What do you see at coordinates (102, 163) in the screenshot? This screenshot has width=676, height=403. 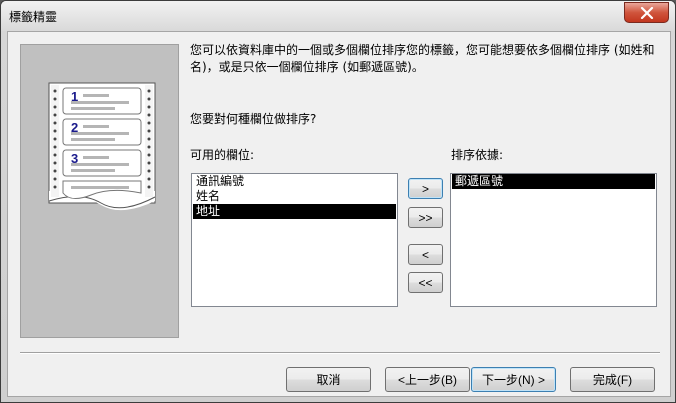 I see `label-card-3: 3` at bounding box center [102, 163].